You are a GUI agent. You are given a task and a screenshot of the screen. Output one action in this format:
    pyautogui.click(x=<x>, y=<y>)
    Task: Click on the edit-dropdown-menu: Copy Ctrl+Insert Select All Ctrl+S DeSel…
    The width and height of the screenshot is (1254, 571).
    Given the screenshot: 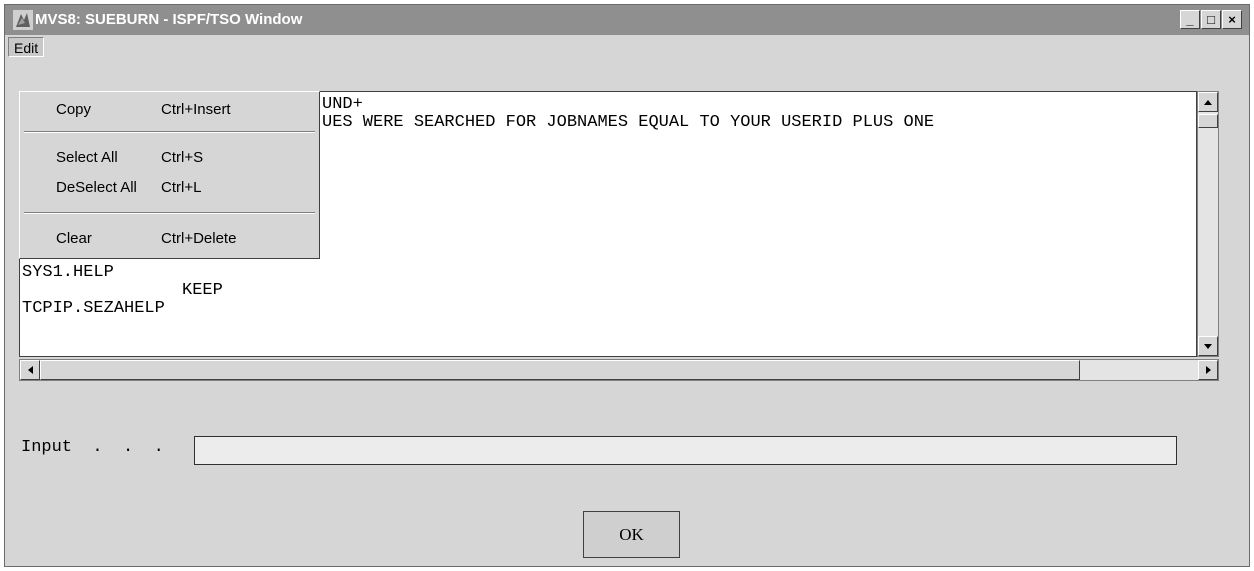 What is the action you would take?
    pyautogui.click(x=169, y=175)
    